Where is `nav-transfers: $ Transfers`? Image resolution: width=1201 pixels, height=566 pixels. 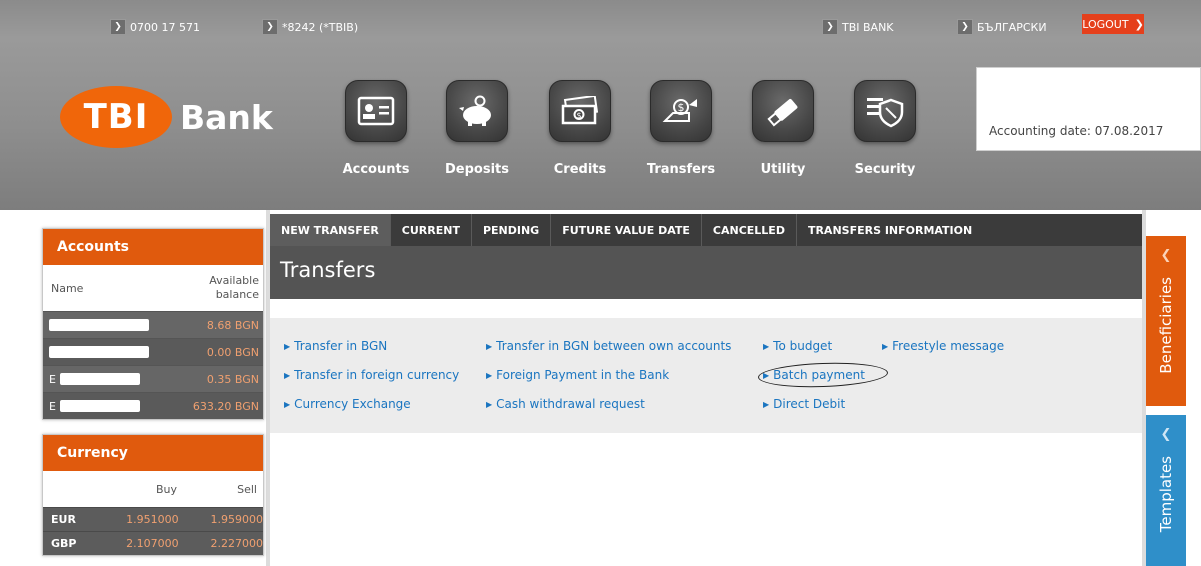 nav-transfers: $ Transfers is located at coordinates (681, 128).